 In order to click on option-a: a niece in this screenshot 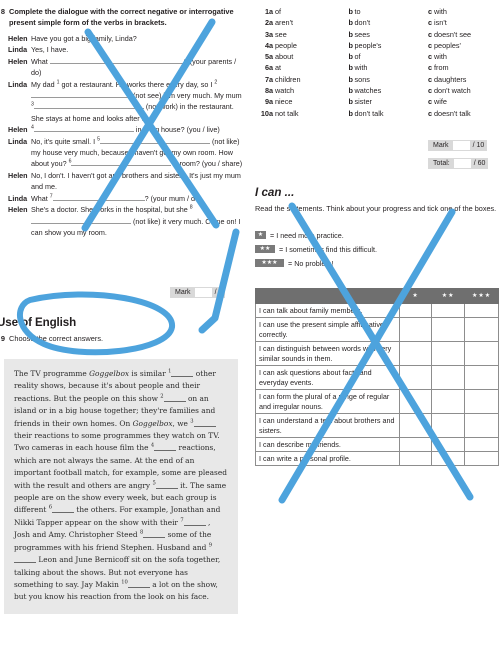, I will do `click(307, 101)`.